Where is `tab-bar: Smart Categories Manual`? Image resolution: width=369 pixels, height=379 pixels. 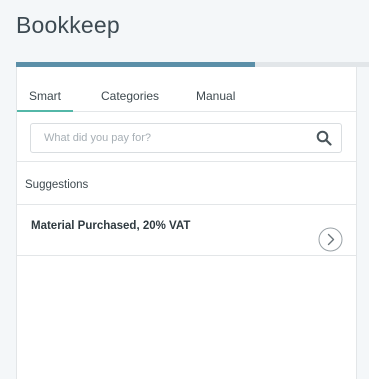 tab-bar: Smart Categories Manual is located at coordinates (186, 89).